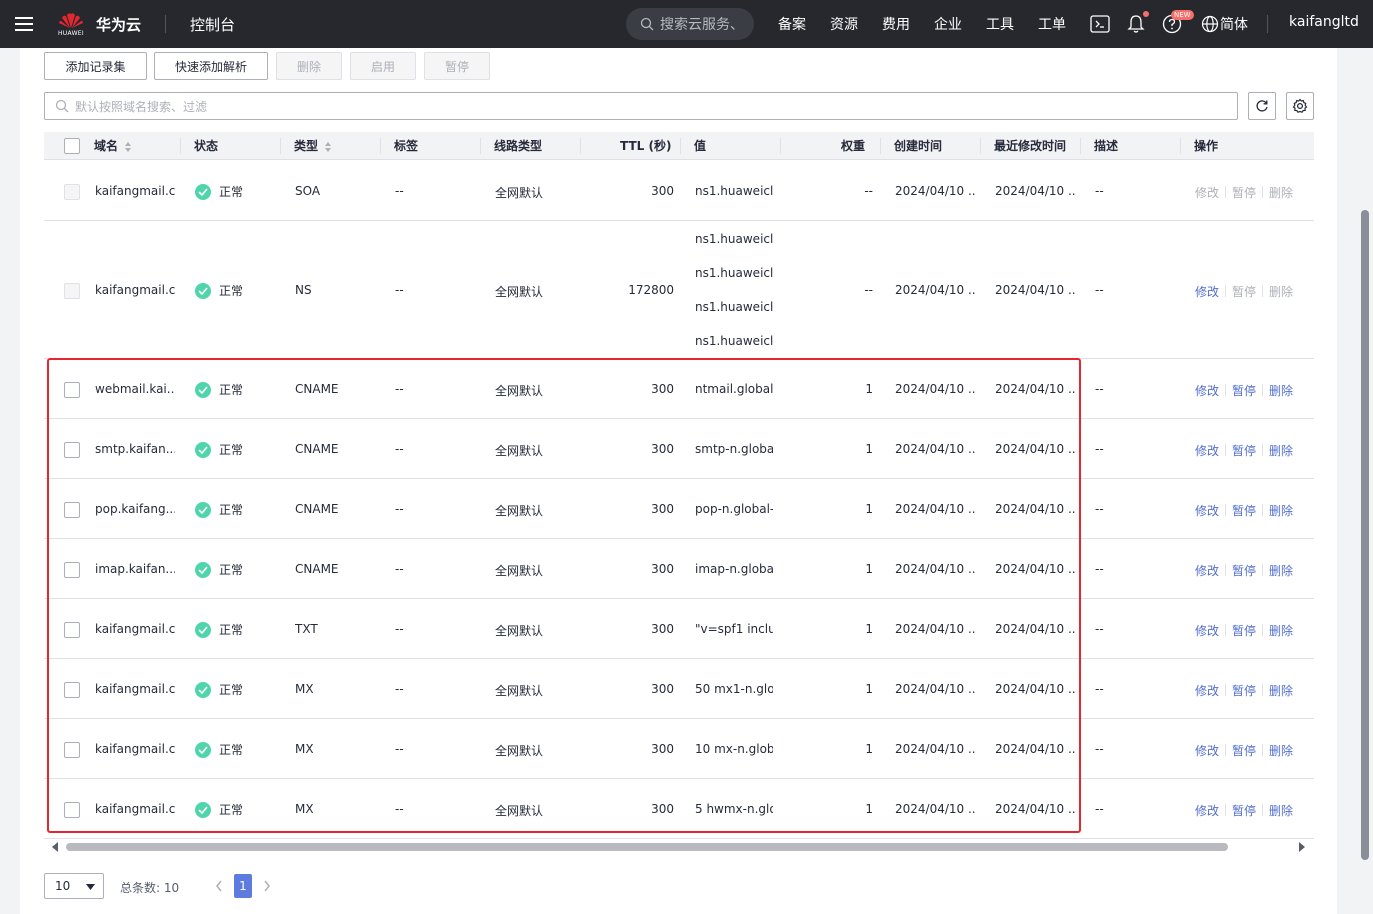 The height and width of the screenshot is (914, 1373). I want to click on cell-tag: --, so click(399, 569).